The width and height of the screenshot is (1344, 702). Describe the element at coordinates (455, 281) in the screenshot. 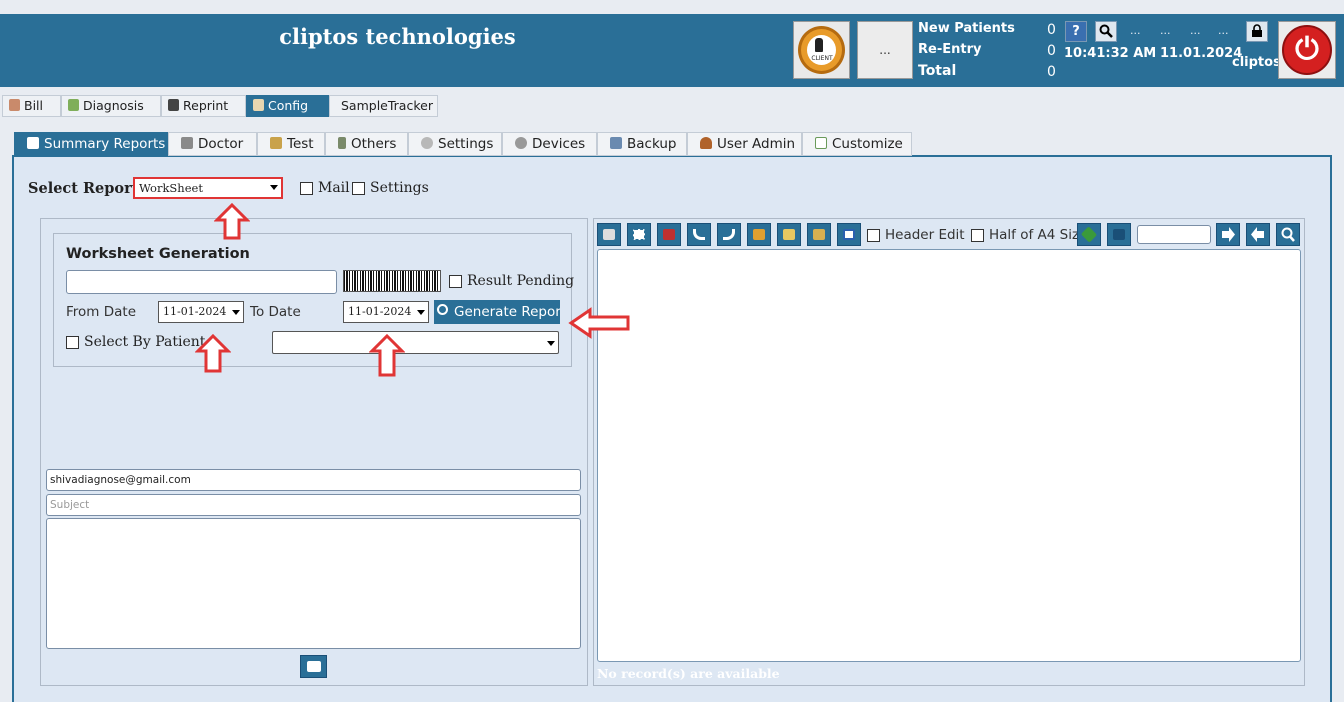

I see `result-pending-checkbox` at that location.